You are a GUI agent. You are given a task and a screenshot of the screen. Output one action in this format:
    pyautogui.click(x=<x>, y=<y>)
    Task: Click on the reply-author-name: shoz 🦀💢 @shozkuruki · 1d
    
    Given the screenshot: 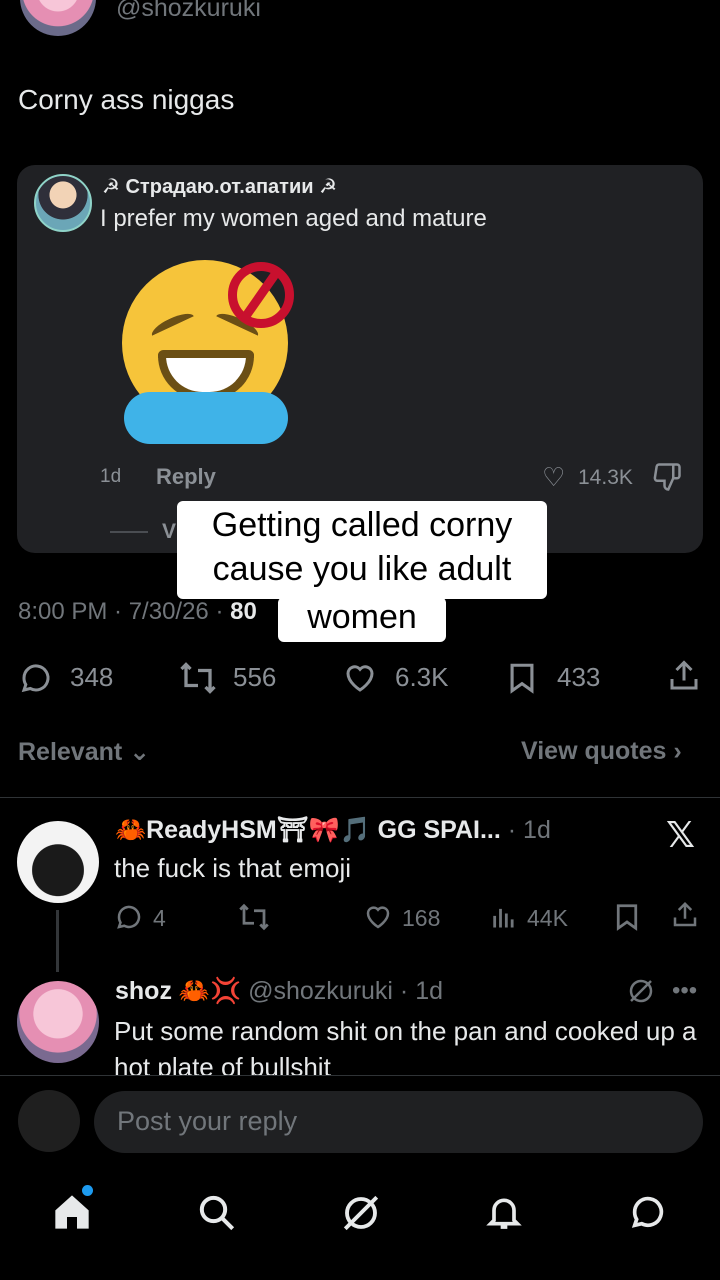 What is the action you would take?
    pyautogui.click(x=279, y=991)
    